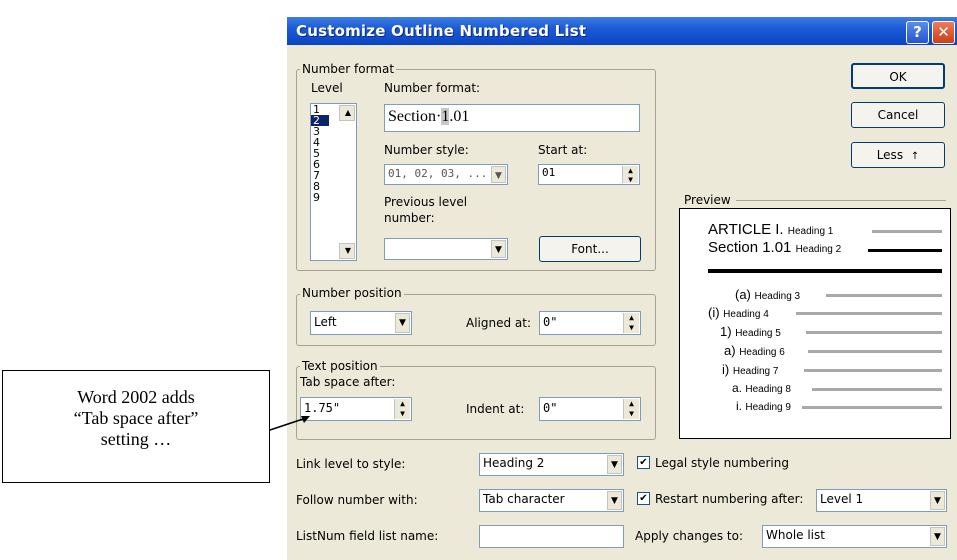 Image resolution: width=957 pixels, height=560 pixels. I want to click on number-position-group-label: Number position, so click(352, 293).